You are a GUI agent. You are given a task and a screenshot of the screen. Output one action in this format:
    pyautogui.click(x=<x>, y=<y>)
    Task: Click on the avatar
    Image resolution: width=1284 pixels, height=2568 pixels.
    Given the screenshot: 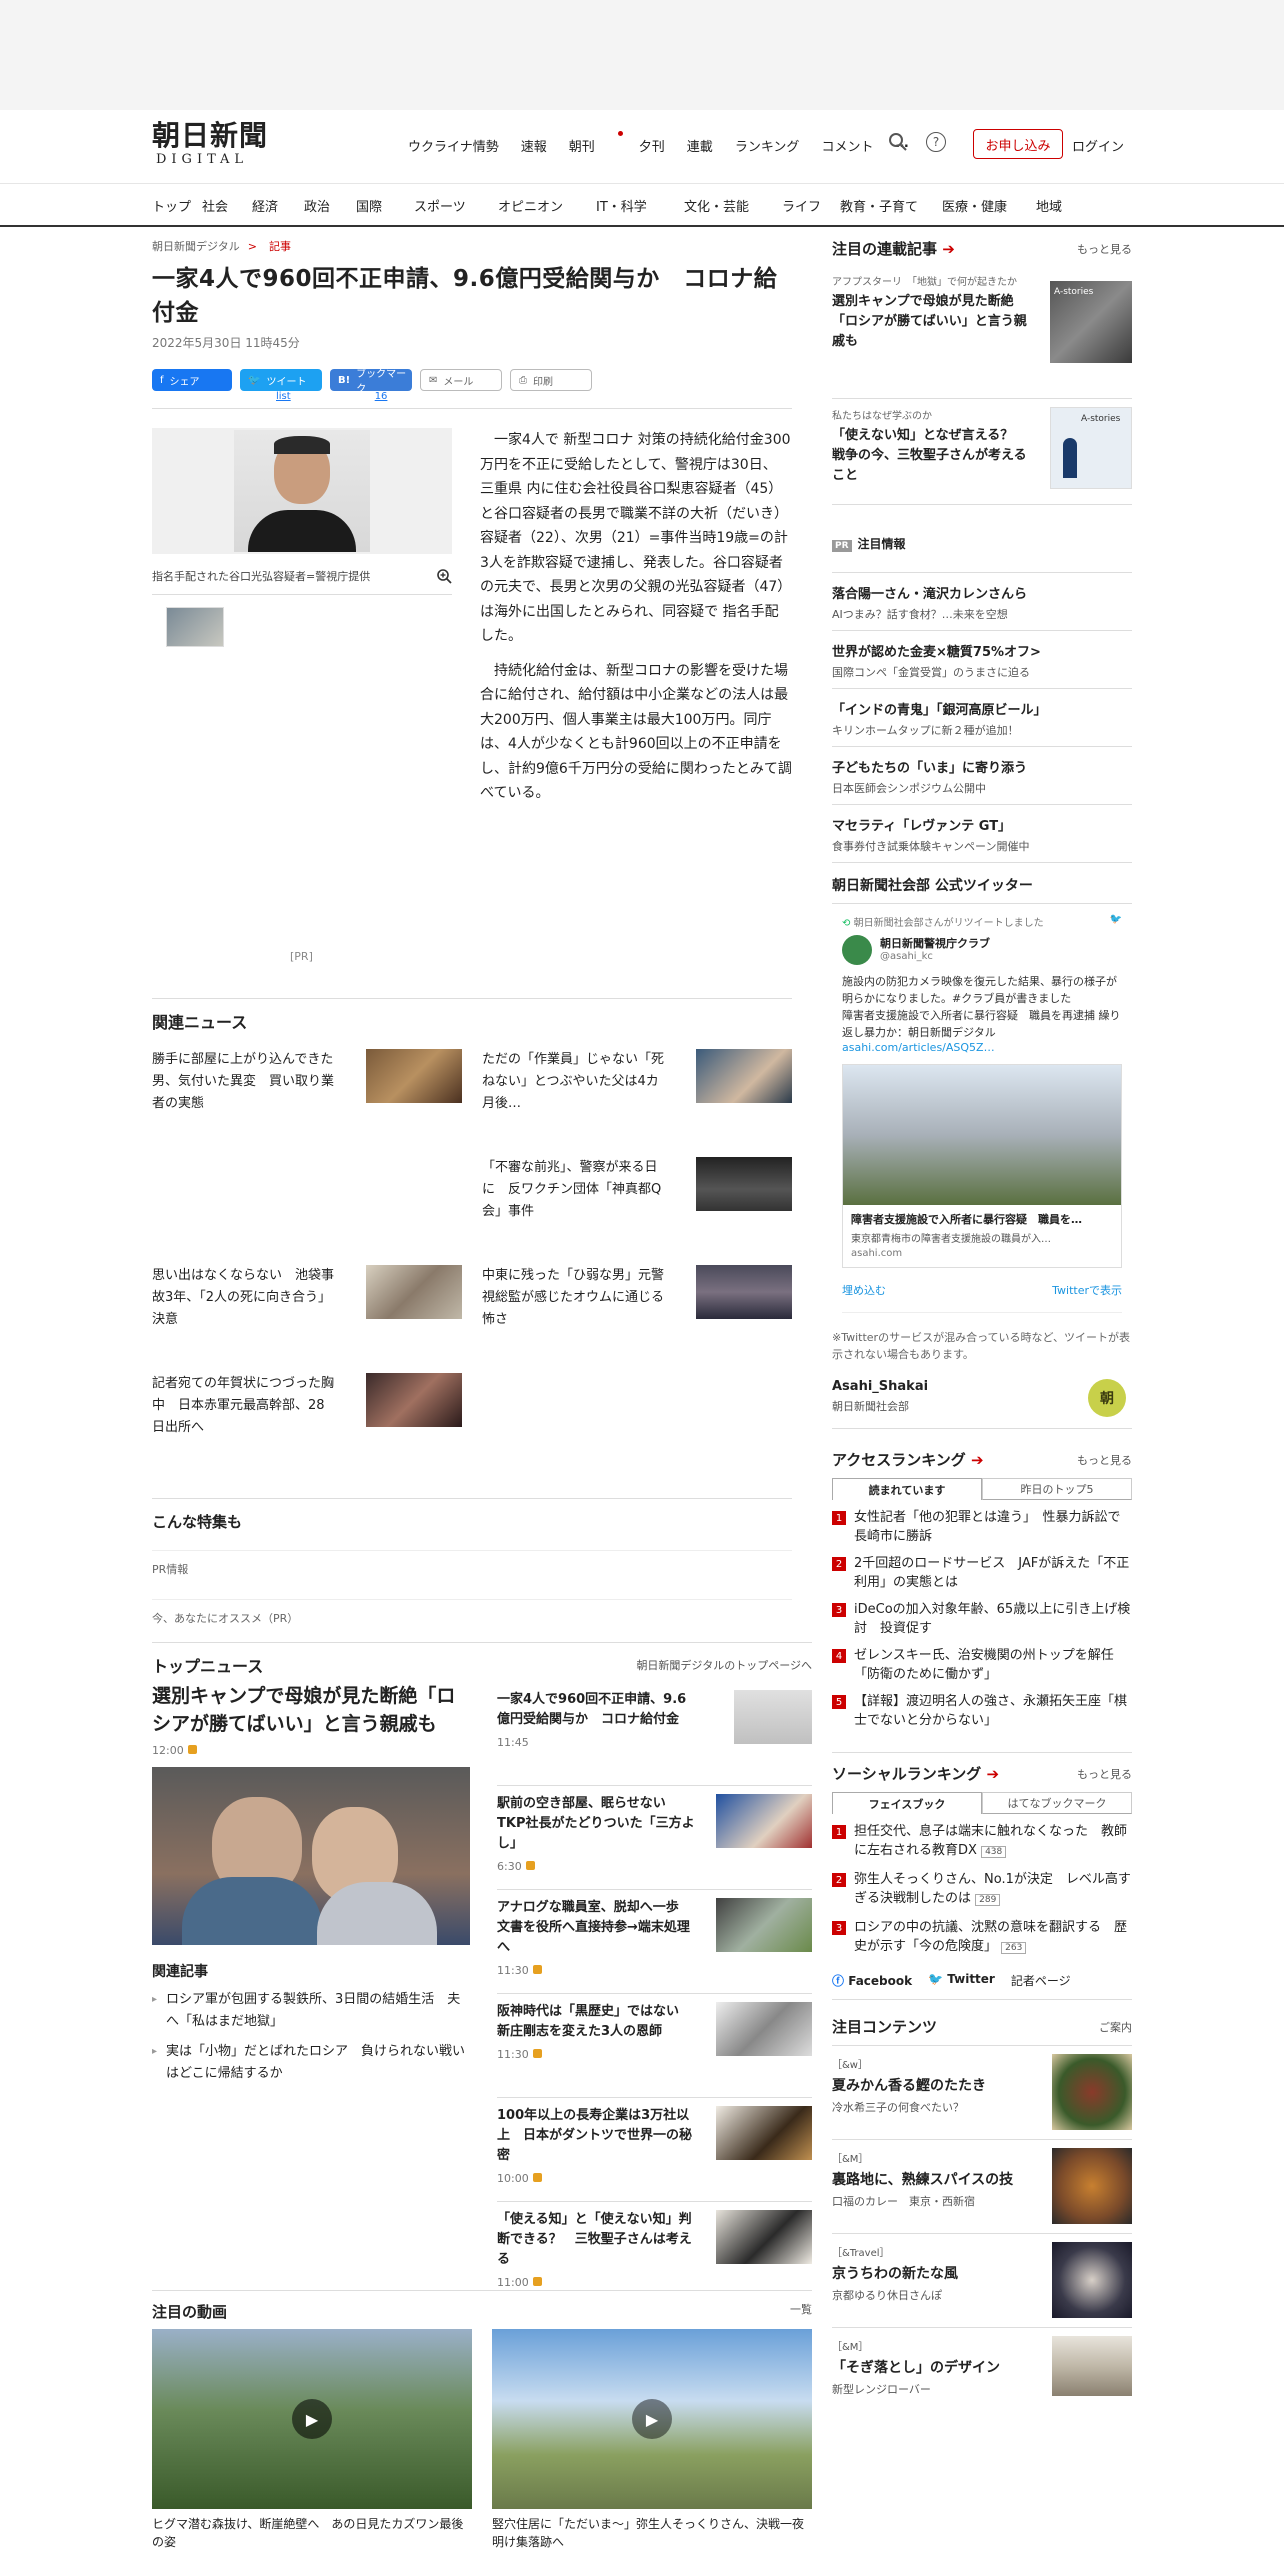 What is the action you would take?
    pyautogui.click(x=857, y=950)
    